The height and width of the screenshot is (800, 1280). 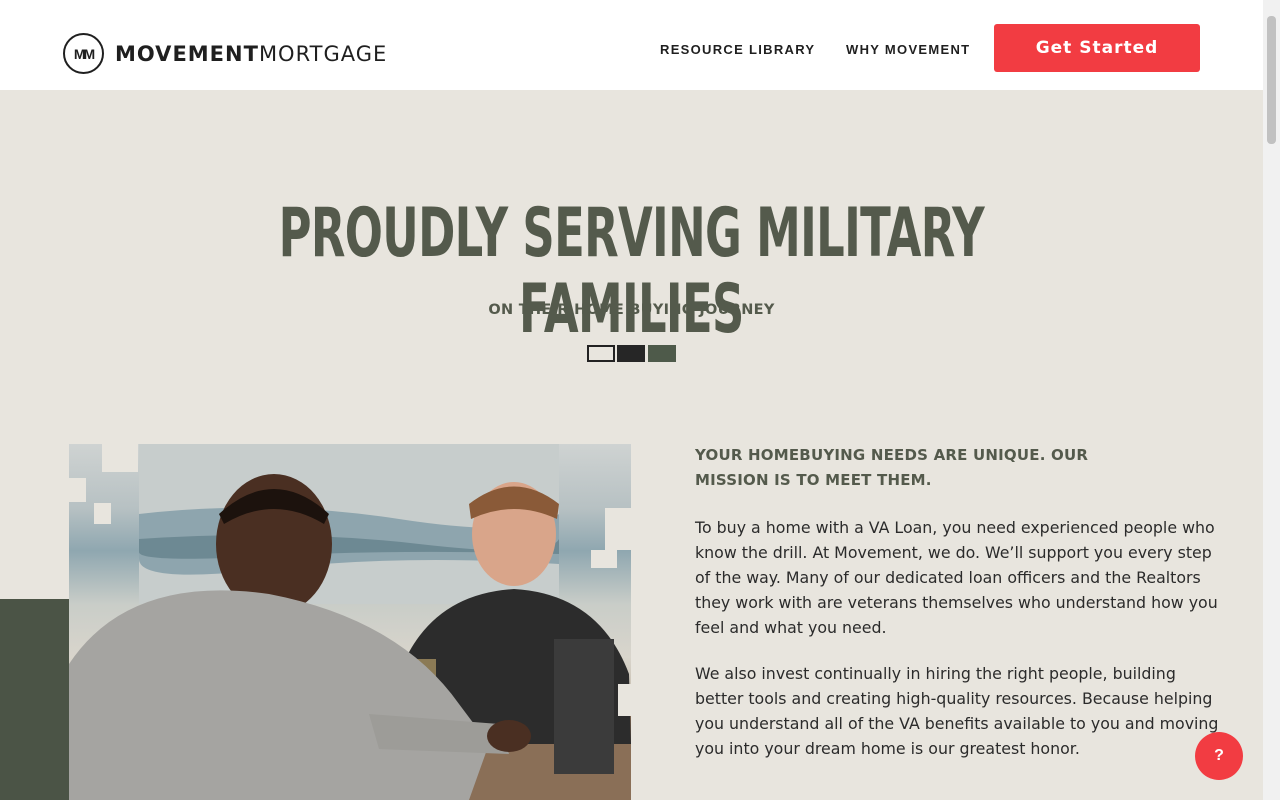 I want to click on scrollbar-thumb, so click(x=1271, y=80).